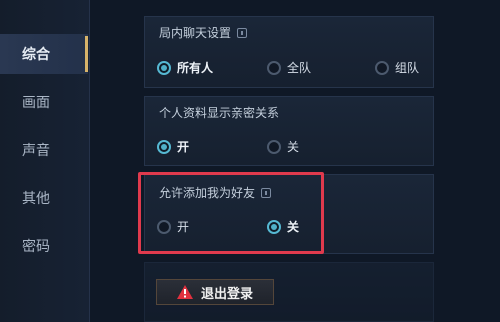 Image resolution: width=500 pixels, height=322 pixels. What do you see at coordinates (231, 213) in the screenshot?
I see `highlight-annotation-box` at bounding box center [231, 213].